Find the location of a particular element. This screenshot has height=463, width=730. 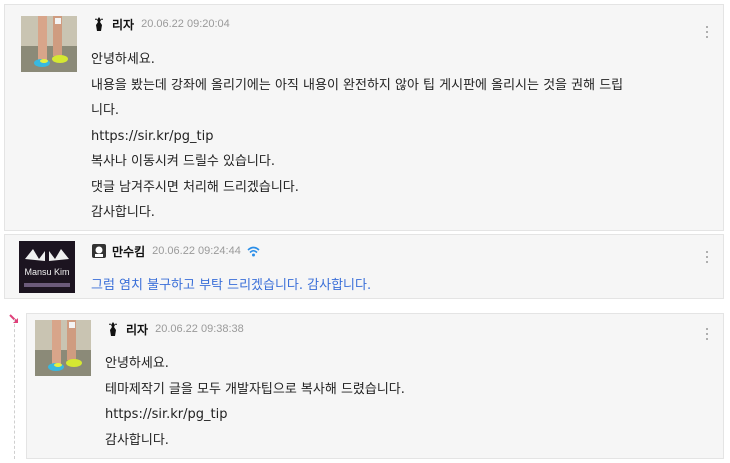

reply-connector is located at coordinates (15, 382).